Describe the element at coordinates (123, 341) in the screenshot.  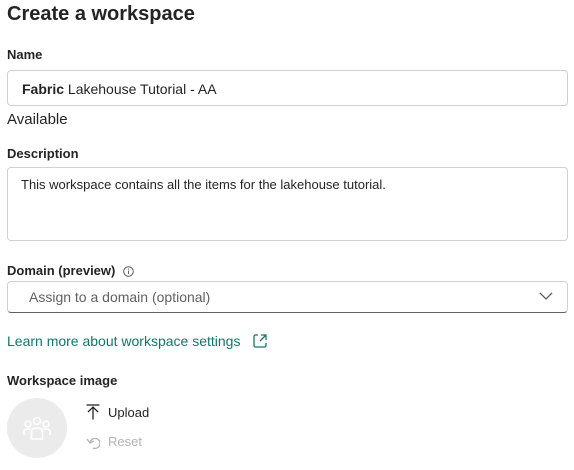
I see `workspace-settings-link-text: Learn more about workspace settings` at that location.